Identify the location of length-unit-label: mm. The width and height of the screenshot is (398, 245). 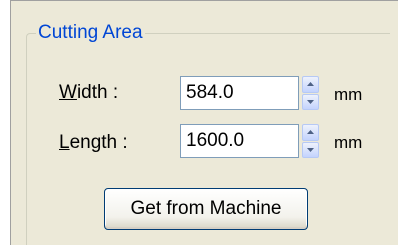
(348, 142).